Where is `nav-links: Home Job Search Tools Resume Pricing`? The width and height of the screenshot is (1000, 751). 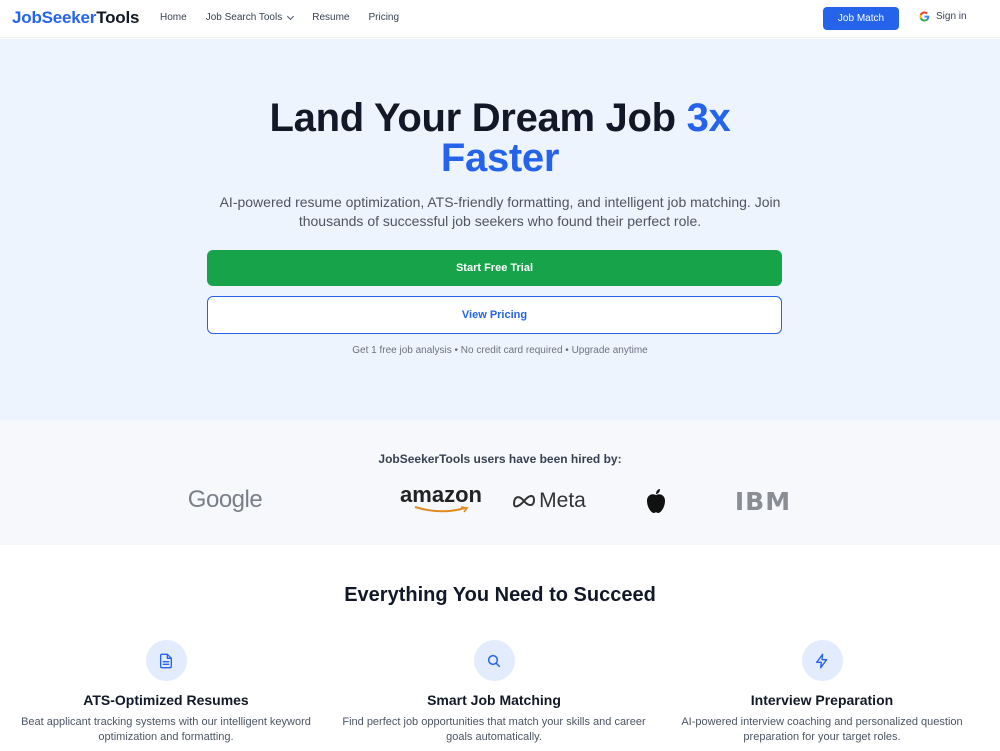
nav-links: Home Job Search Tools Resume Pricing is located at coordinates (289, 17).